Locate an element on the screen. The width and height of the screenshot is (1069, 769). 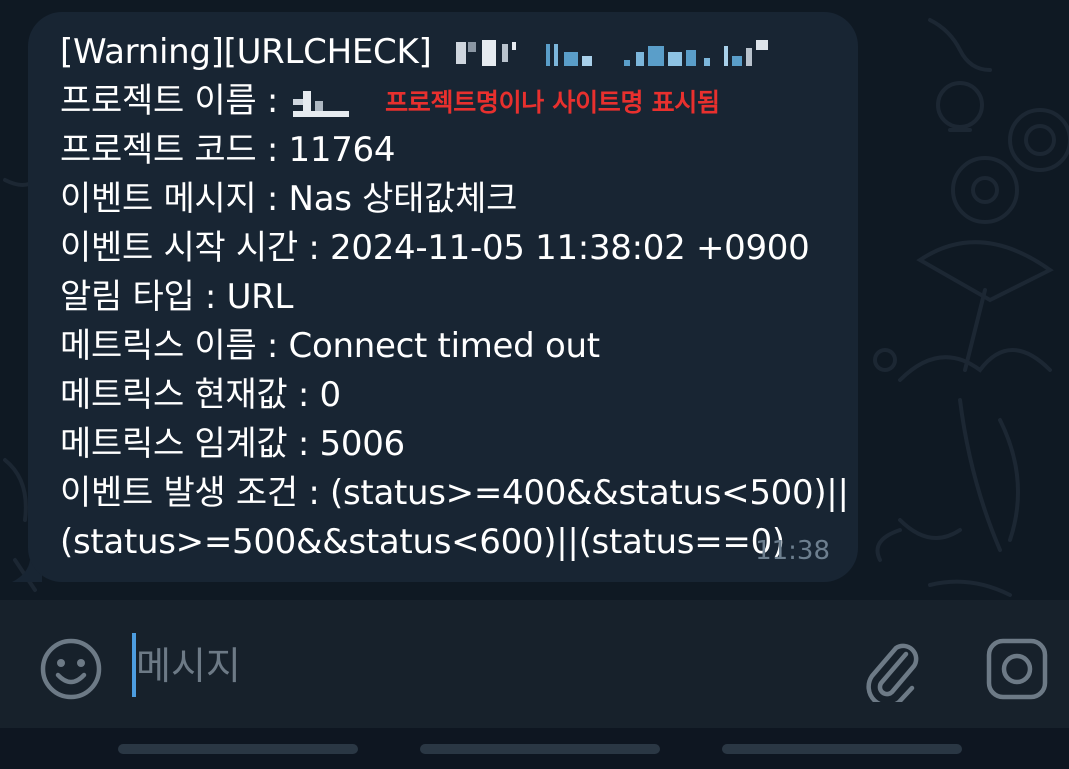
paperclip-icon is located at coordinates (892, 669).